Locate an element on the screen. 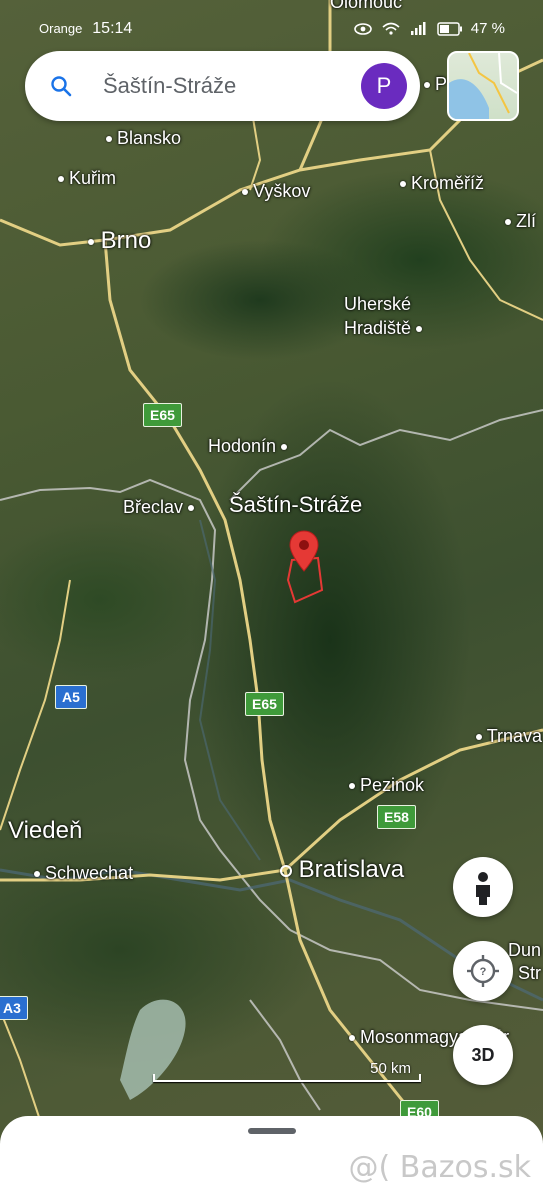  drag-handle is located at coordinates (272, 1131).